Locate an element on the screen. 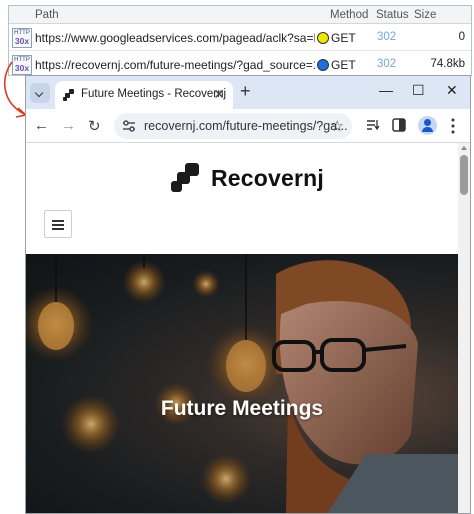  maximize-icon: ☐ is located at coordinates (418, 90).